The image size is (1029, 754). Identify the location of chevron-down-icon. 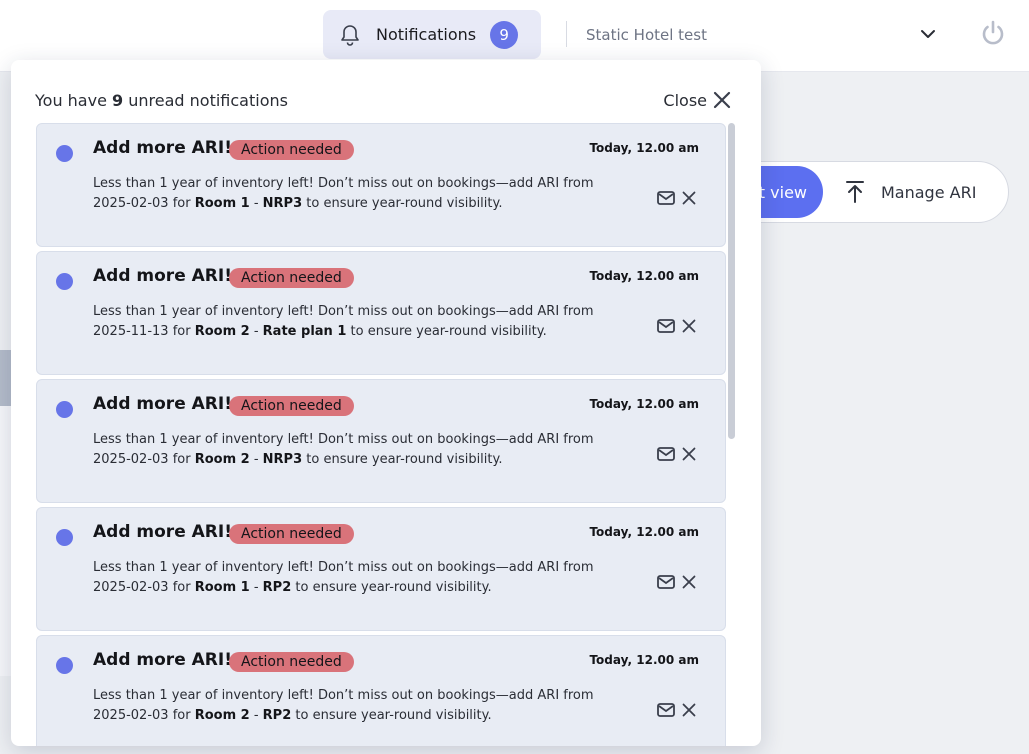
(928, 34).